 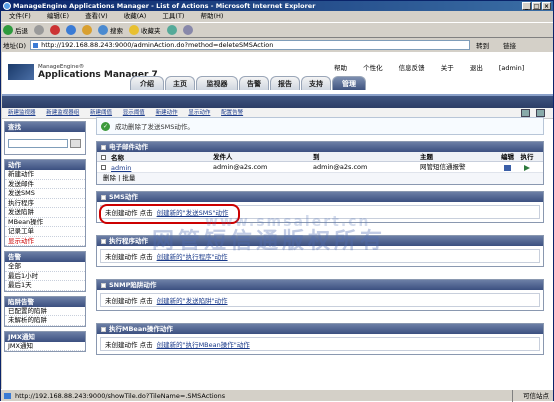 I want to click on create-trap-action-link: 创建新的"发送陷阱"动作, so click(x=192, y=301).